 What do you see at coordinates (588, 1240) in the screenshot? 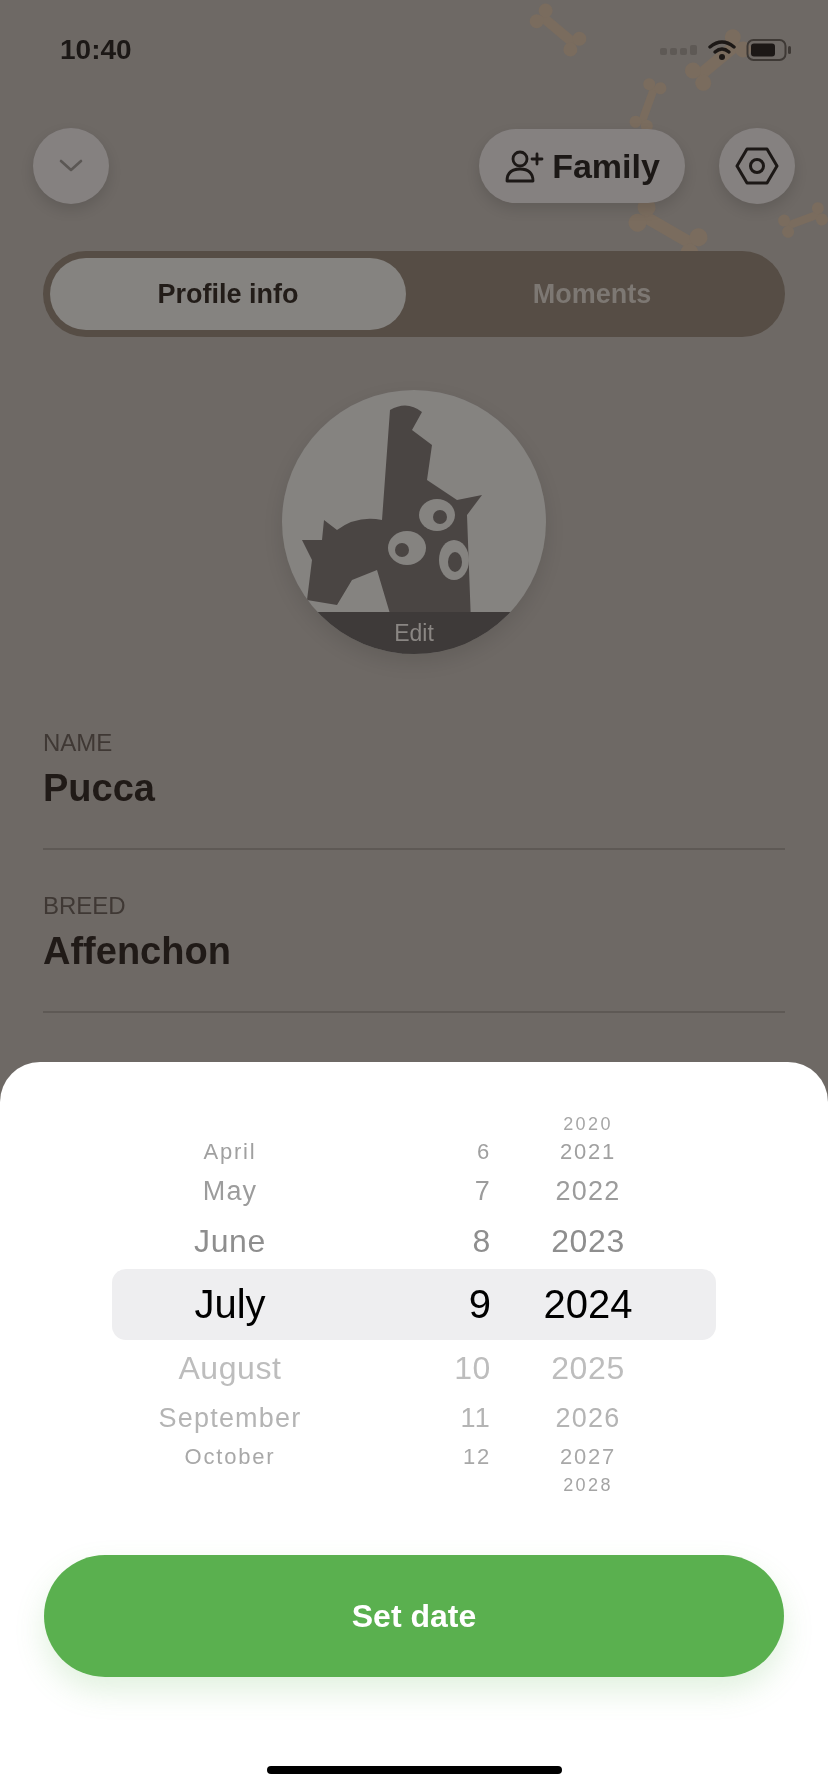
I see `picker-option: 2023` at bounding box center [588, 1240].